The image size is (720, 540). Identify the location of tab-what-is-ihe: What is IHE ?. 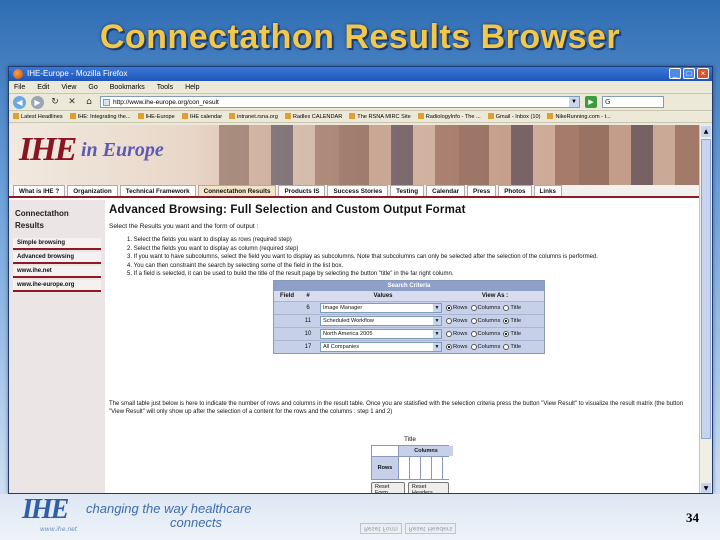
(39, 190).